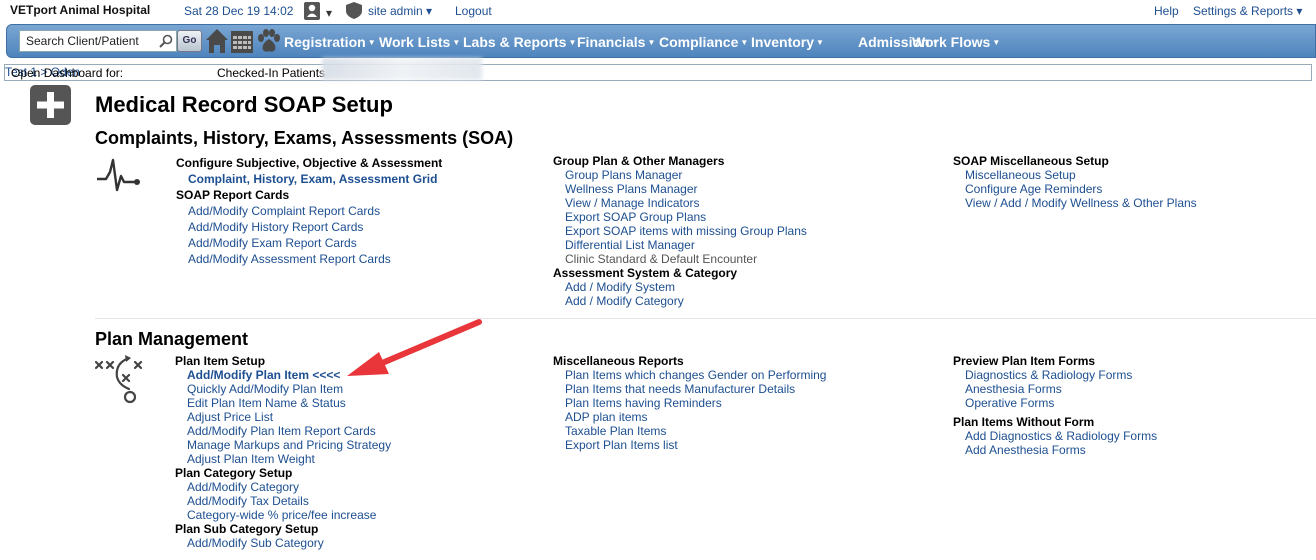  I want to click on link-add-anesthesia-forms: Add Anesthesia Forms, so click(1055, 450).